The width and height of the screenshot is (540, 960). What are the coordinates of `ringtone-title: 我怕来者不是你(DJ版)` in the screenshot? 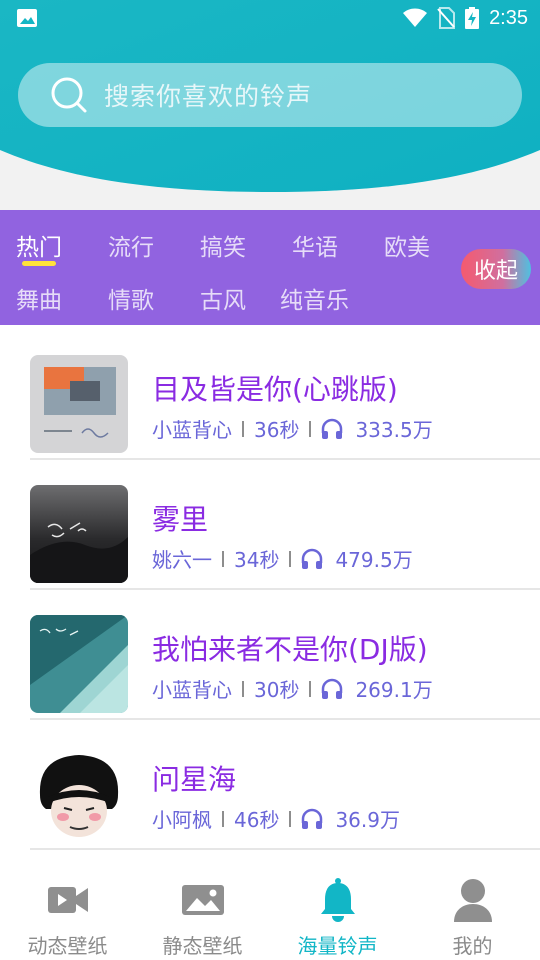 It's located at (290, 649).